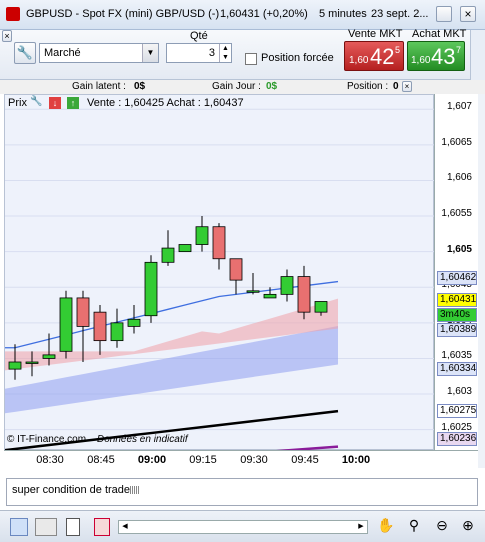  I want to click on list-icon, so click(102, 527).